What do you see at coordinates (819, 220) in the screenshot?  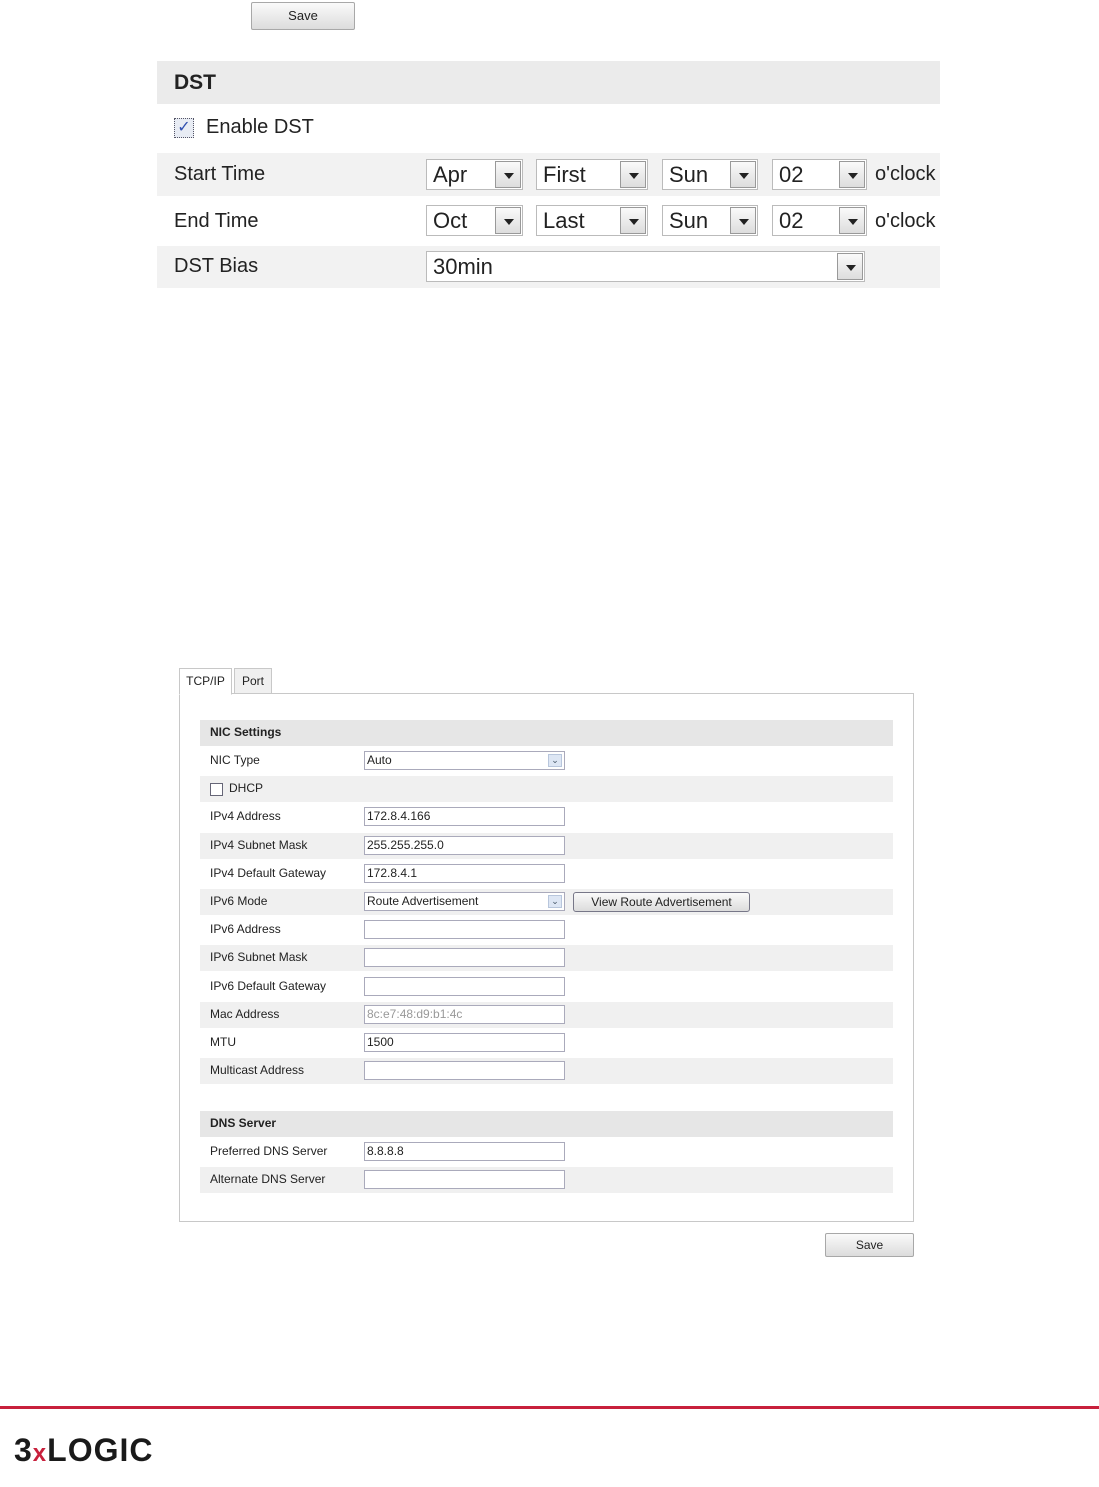 I see `end-hour-select: 02` at bounding box center [819, 220].